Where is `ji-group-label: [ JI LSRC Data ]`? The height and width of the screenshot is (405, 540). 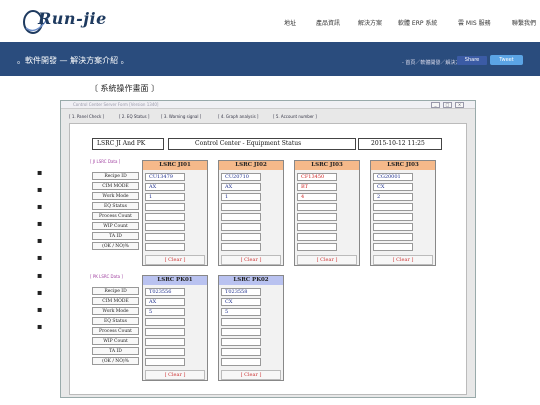 ji-group-label: [ JI LSRC Data ] is located at coordinates (105, 161).